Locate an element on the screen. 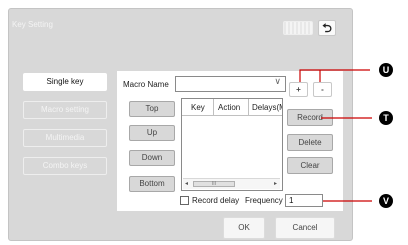 This screenshot has height=245, width=408. scroll-thumb: III is located at coordinates (214, 184).